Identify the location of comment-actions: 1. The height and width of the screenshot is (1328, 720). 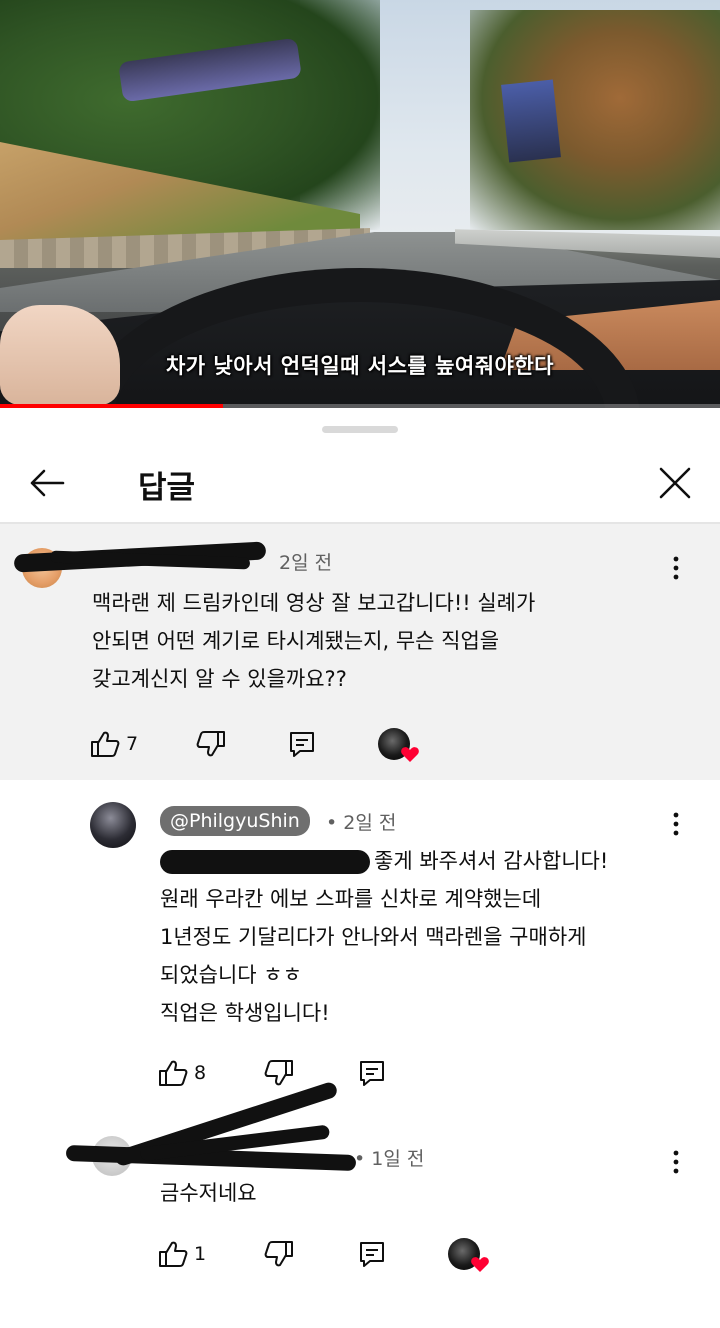
(323, 1254).